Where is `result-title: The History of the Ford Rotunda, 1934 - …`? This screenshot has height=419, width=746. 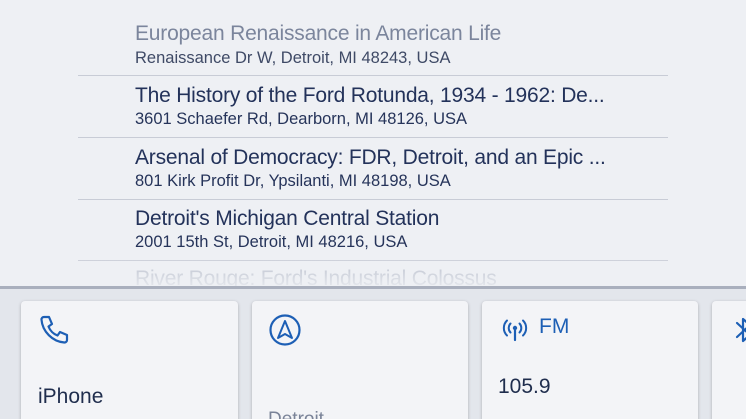
result-title: The History of the Ford Rotunda, 1934 - … is located at coordinates (370, 95).